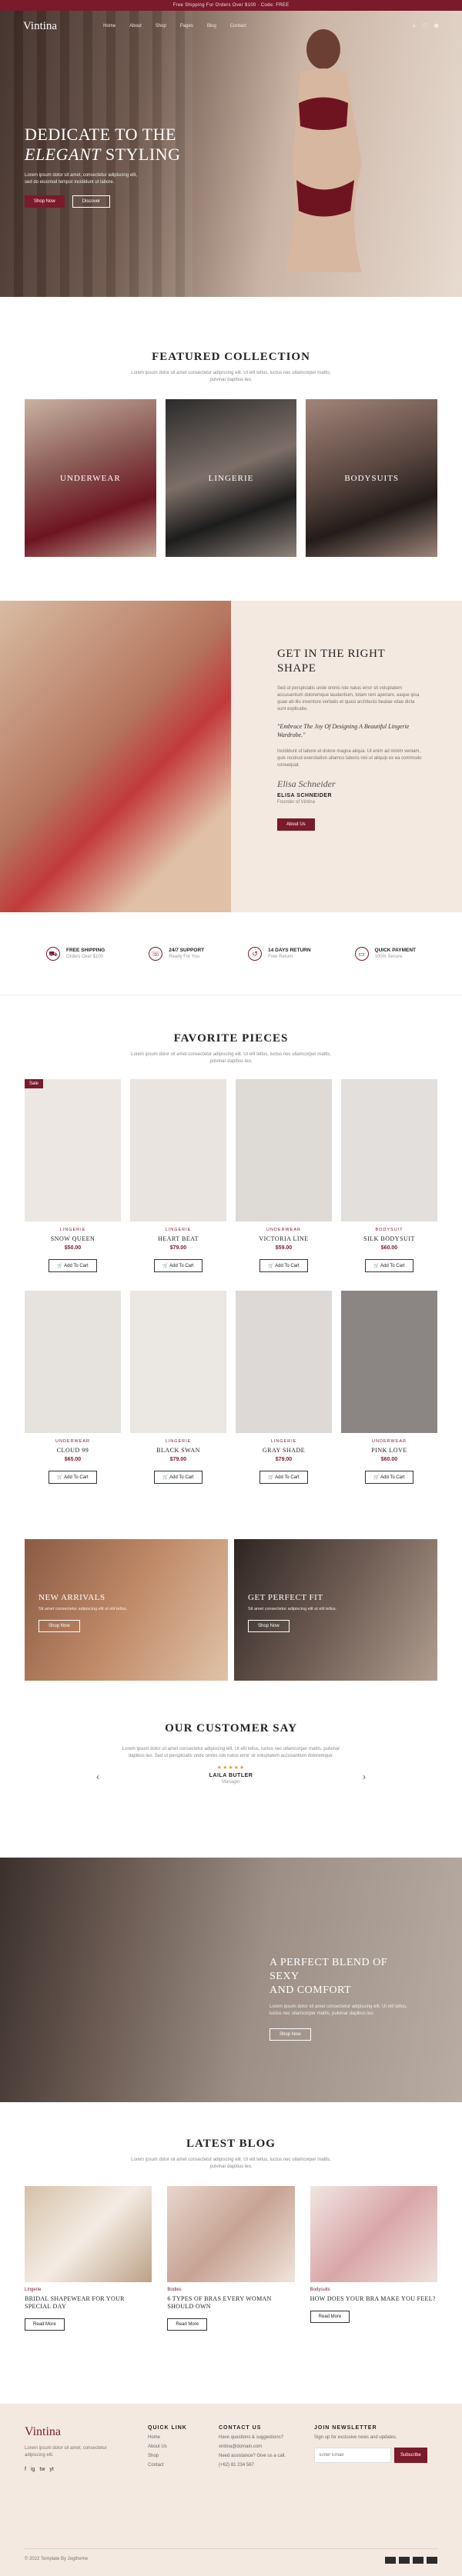  I want to click on blog-post-title: HOW DOES YOUR BRA MAKE YOU FEEL?, so click(373, 2299).